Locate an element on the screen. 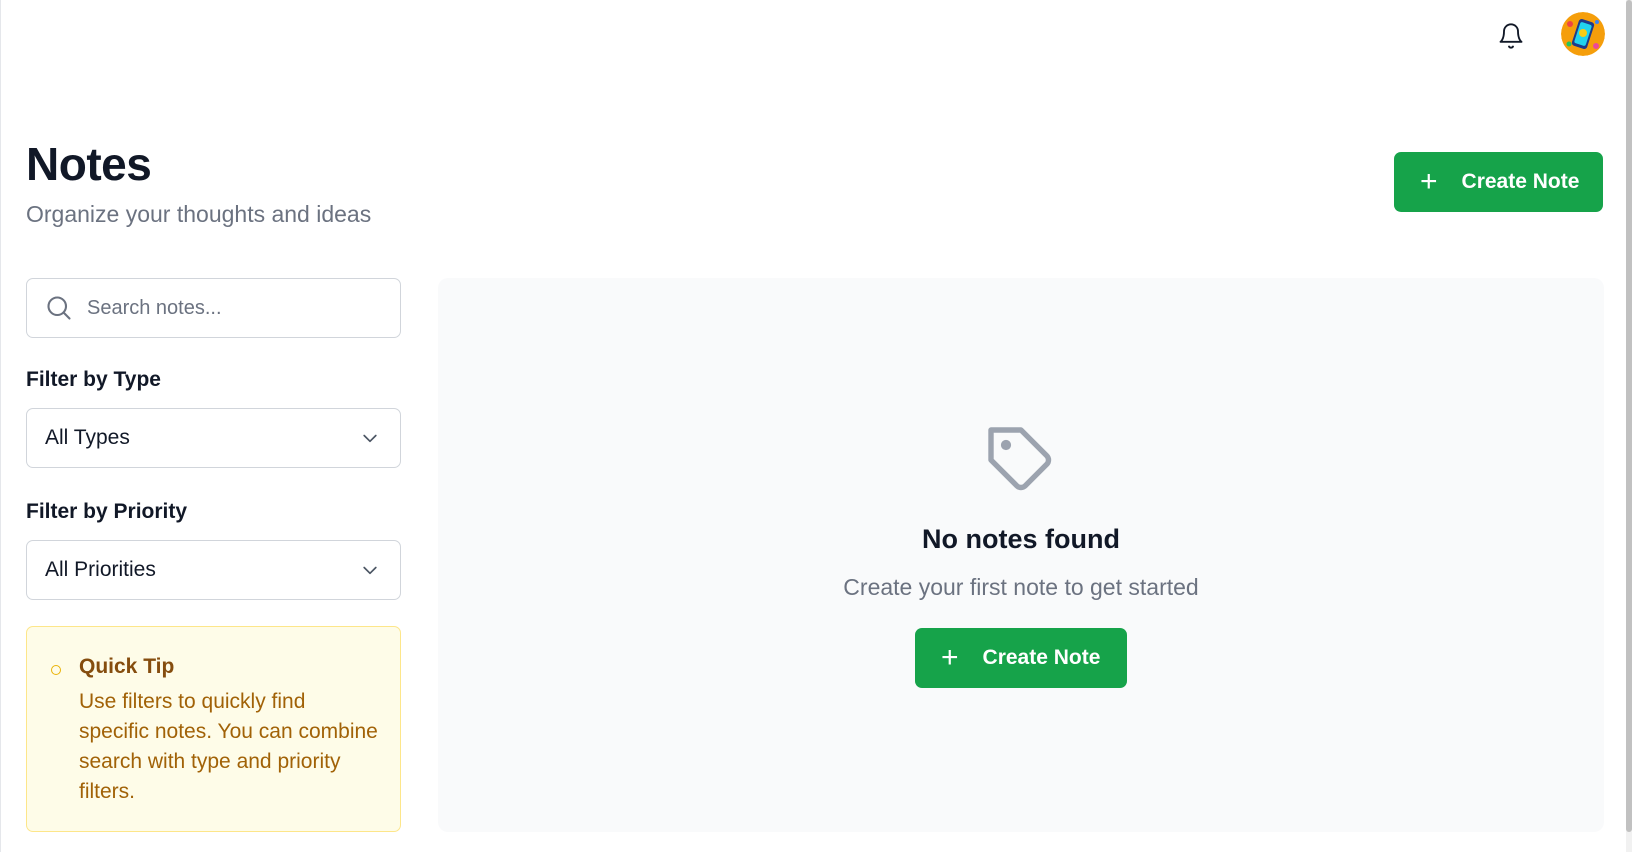 This screenshot has width=1634, height=852. type-filter-label: Filter by Type is located at coordinates (93, 379).